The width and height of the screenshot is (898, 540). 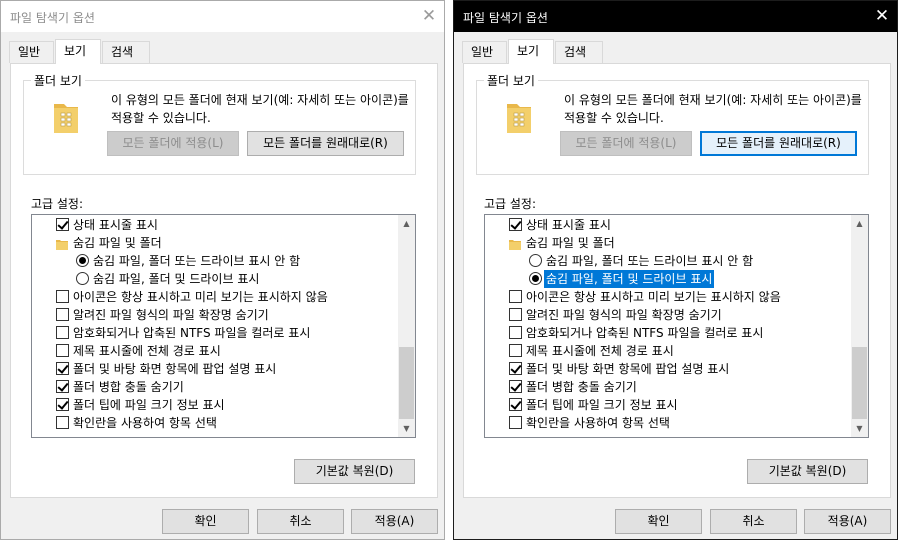 What do you see at coordinates (645, 333) in the screenshot?
I see `setting-label: 암호화되거나 압축된 NTFS 파일을 컬러로 표시` at bounding box center [645, 333].